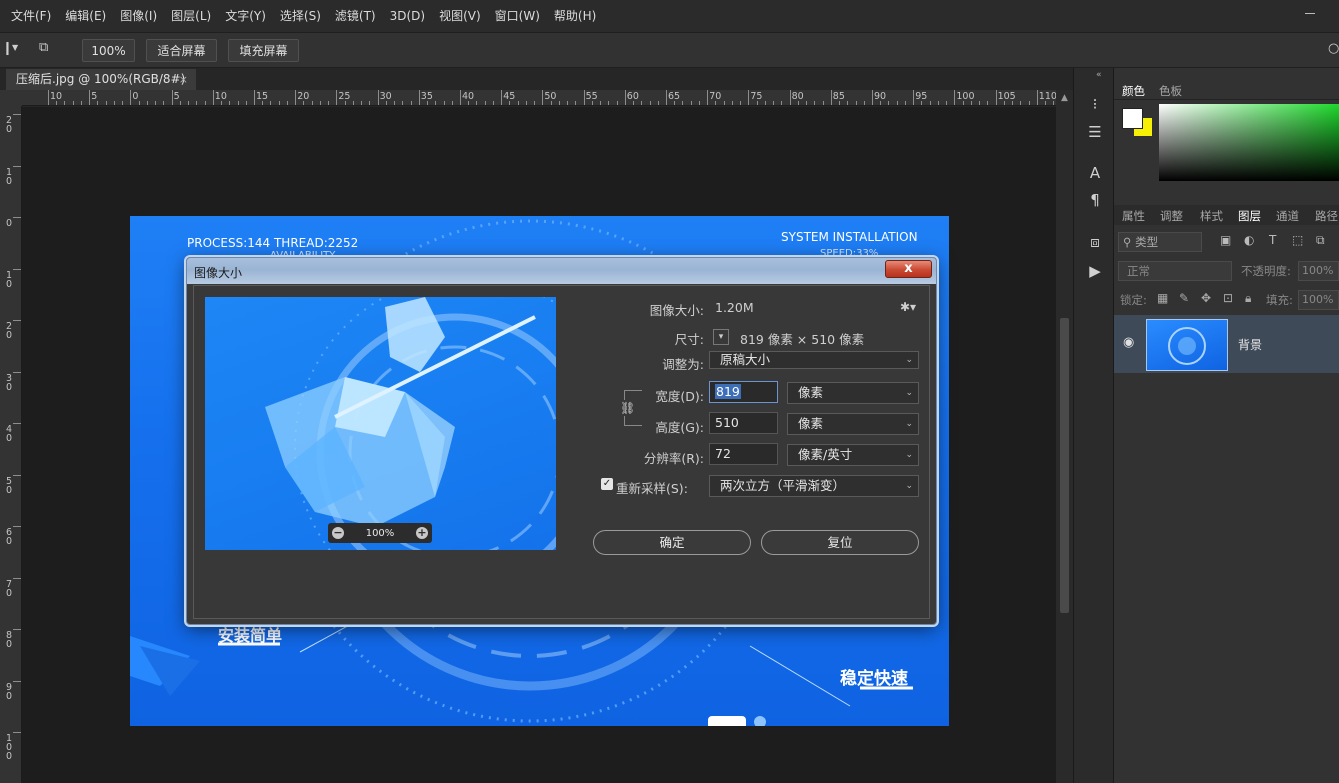 The image size is (1339, 783). Describe the element at coordinates (1228, 298) in the screenshot. I see `lock-artboard-icon: ⊡` at that location.